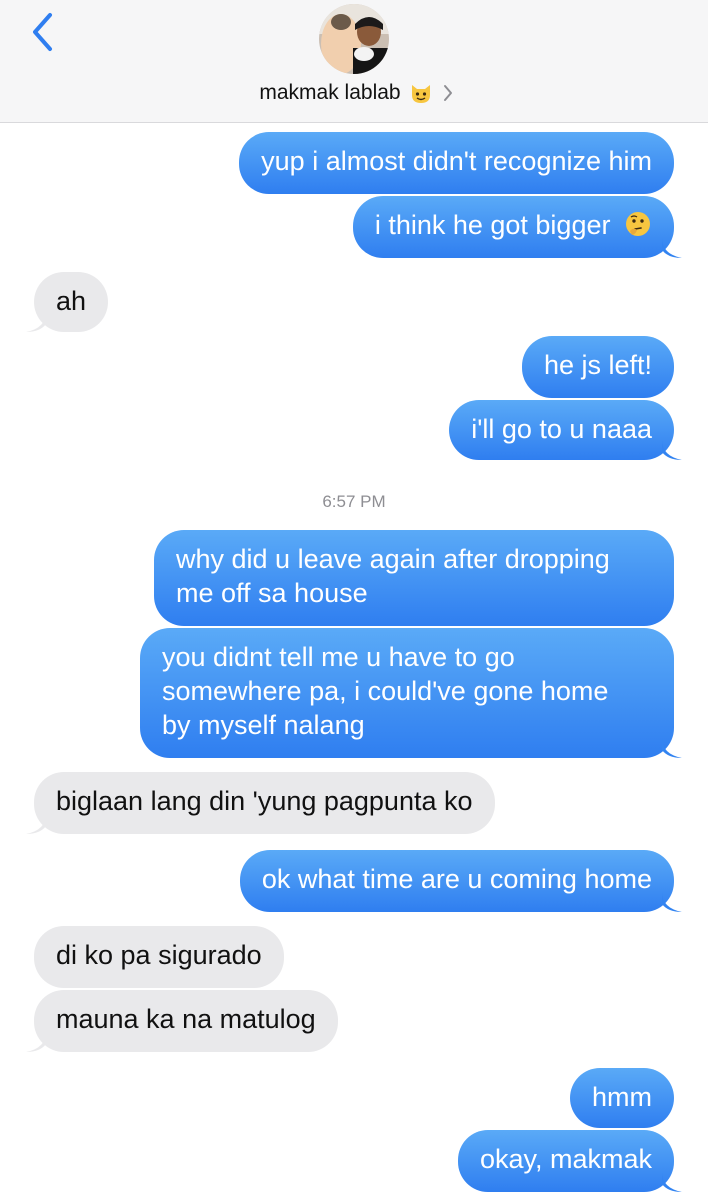 The height and width of the screenshot is (1200, 708). Describe the element at coordinates (385, 691) in the screenshot. I see `message-text-line: somewhere pa, i could've gone home` at that location.